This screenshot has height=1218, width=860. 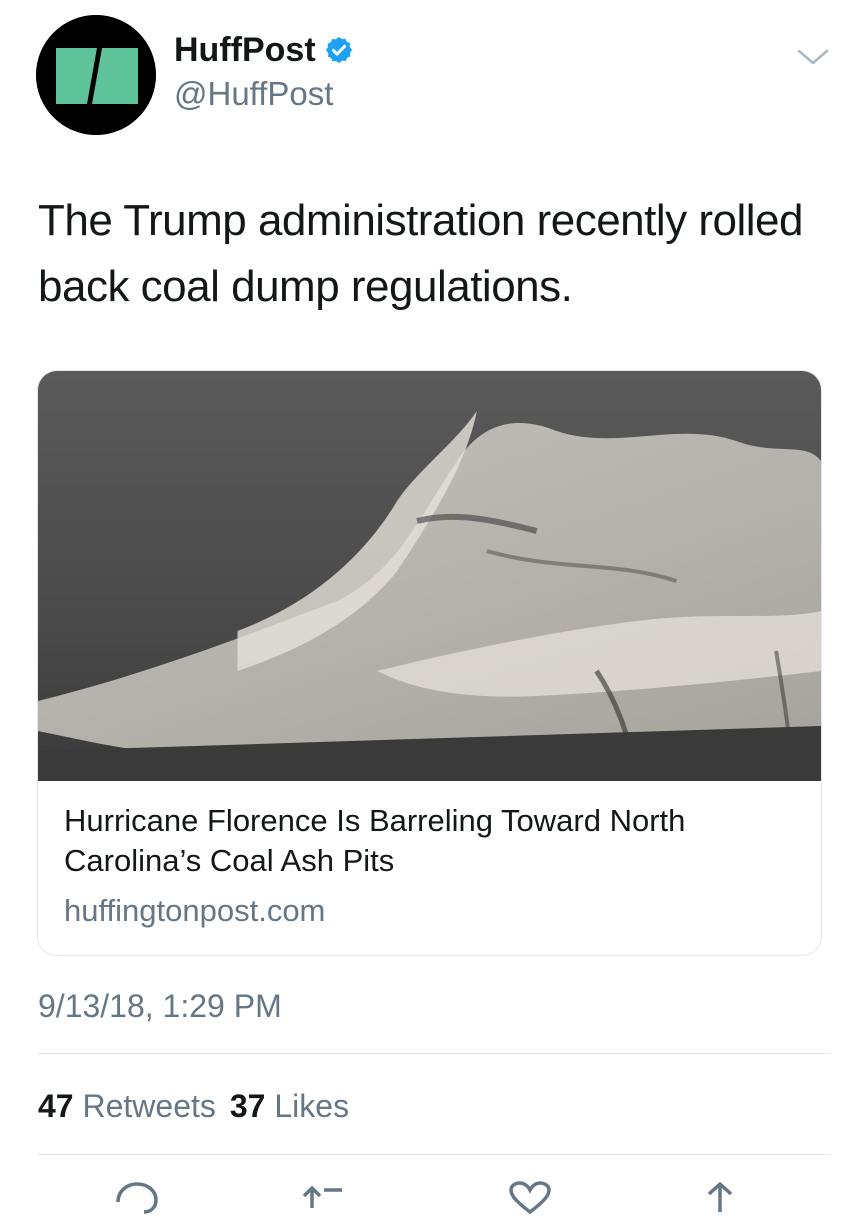 I want to click on display-name: HuffPost, so click(x=245, y=50).